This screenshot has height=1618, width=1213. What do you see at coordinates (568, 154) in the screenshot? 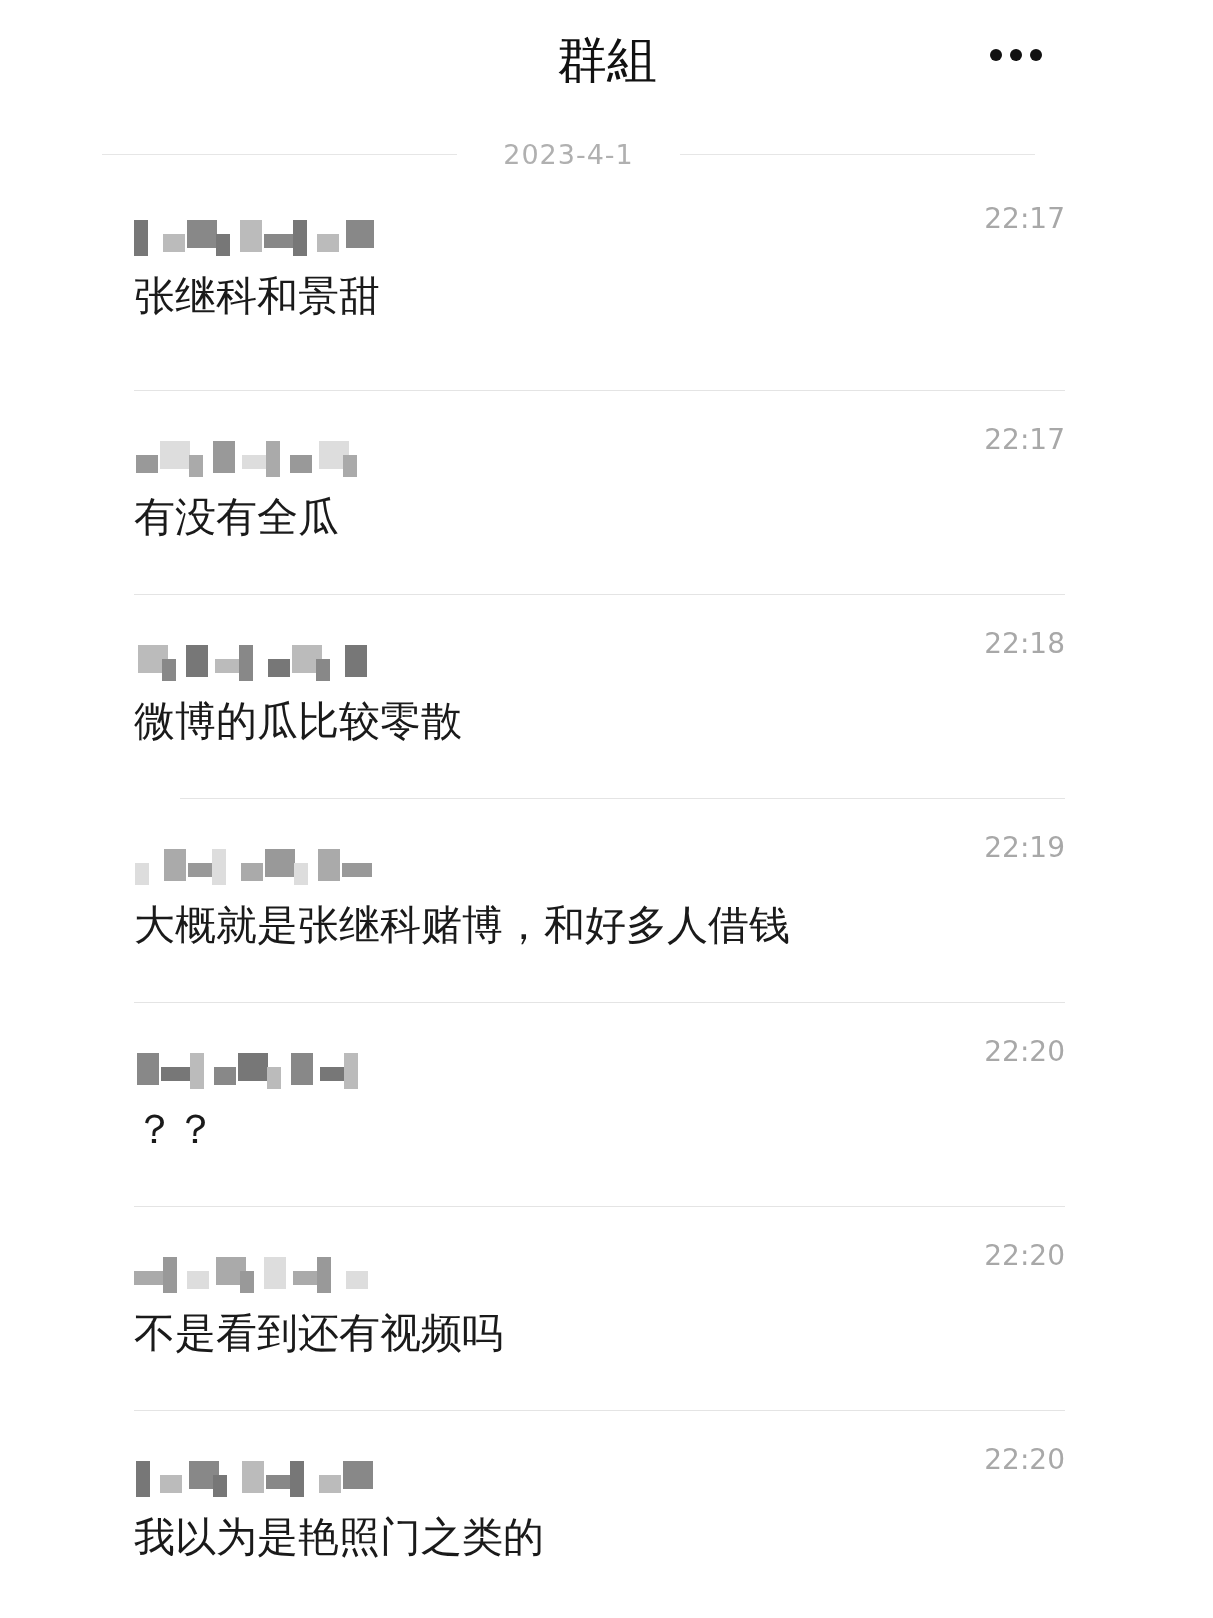
I see `date-label: 2023-4-1` at bounding box center [568, 154].